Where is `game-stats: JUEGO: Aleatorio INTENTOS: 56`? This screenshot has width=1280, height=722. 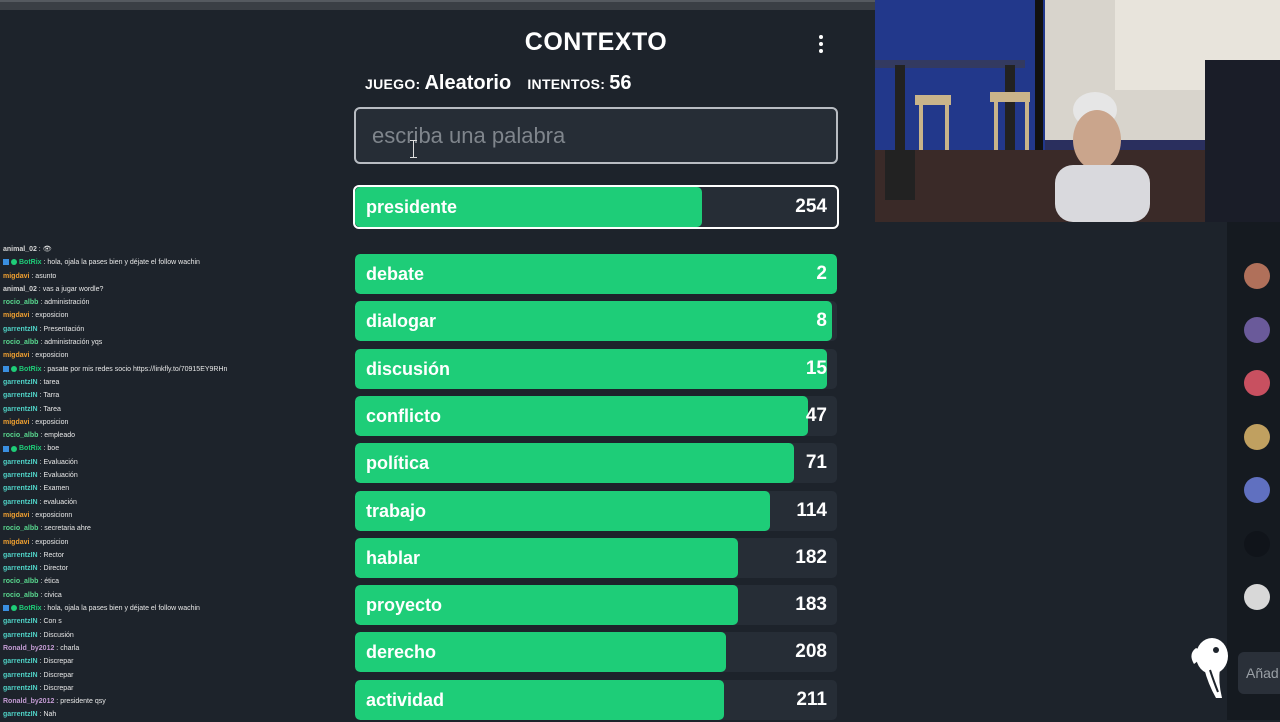
game-stats: JUEGO: Aleatorio INTENTOS: 56 is located at coordinates (504, 83).